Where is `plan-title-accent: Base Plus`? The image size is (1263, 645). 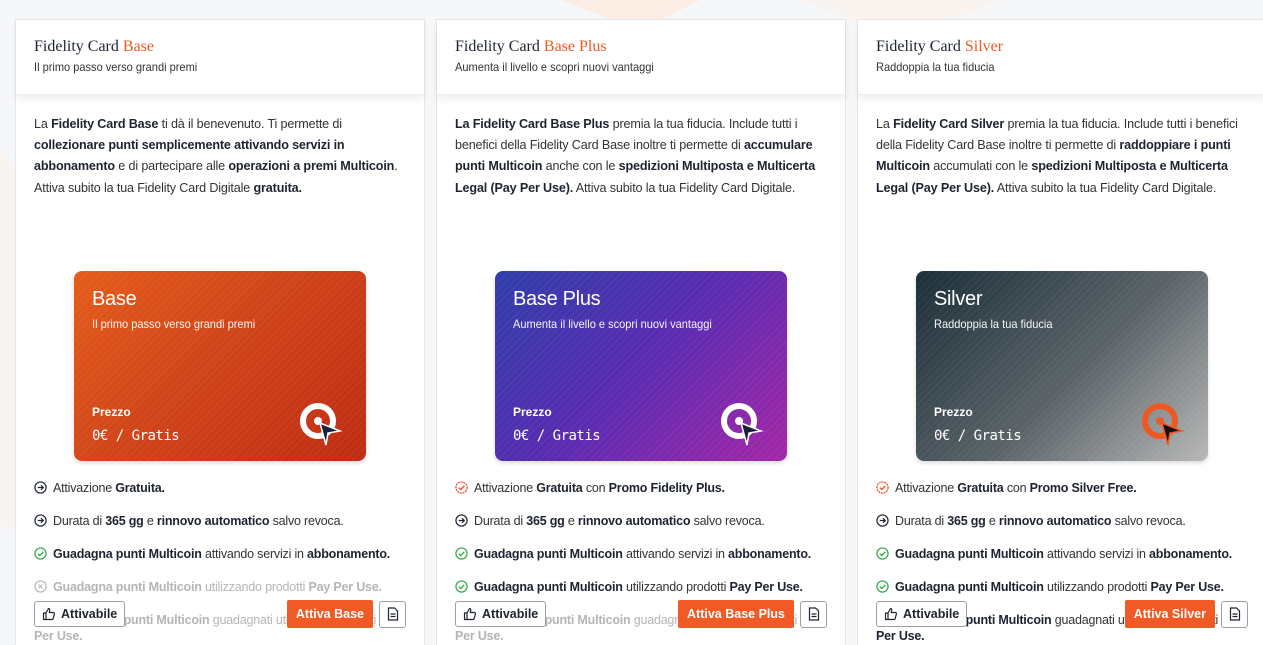
plan-title-accent: Base Plus is located at coordinates (575, 46).